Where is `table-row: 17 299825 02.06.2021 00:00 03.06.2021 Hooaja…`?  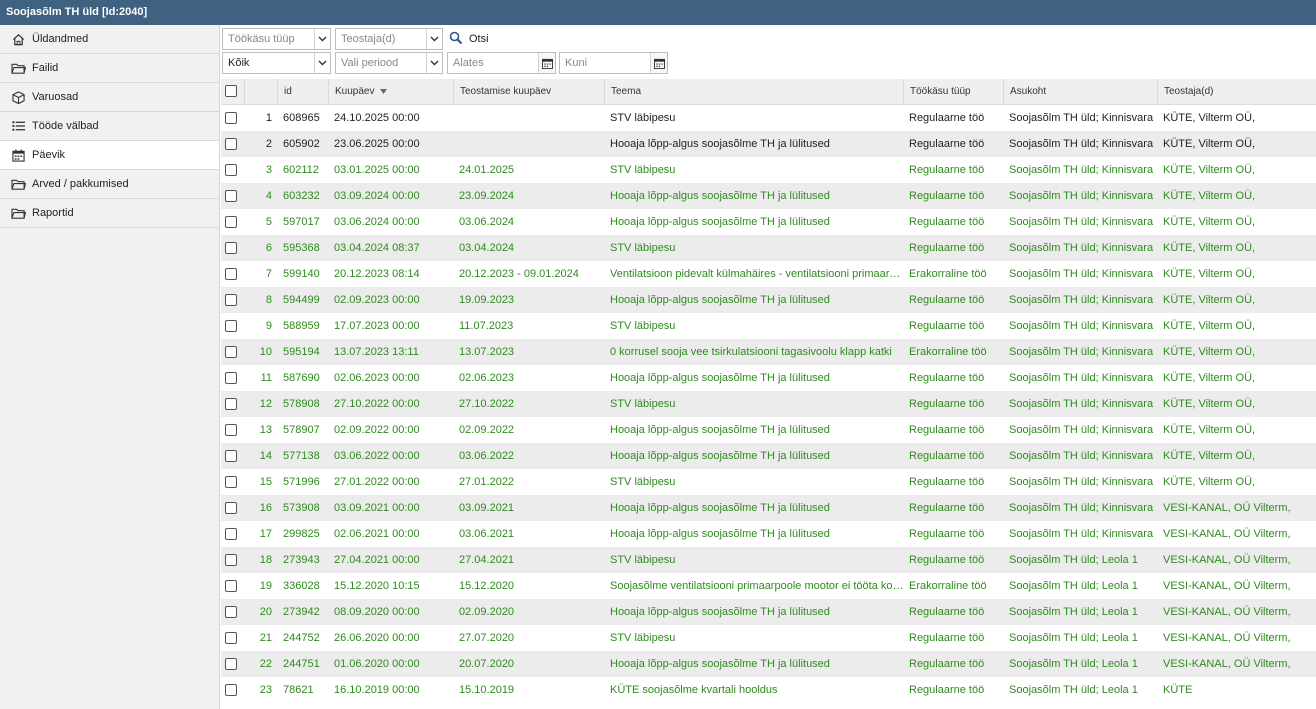
table-row: 17 299825 02.06.2021 00:00 03.06.2021 Hooaja… is located at coordinates (768, 534).